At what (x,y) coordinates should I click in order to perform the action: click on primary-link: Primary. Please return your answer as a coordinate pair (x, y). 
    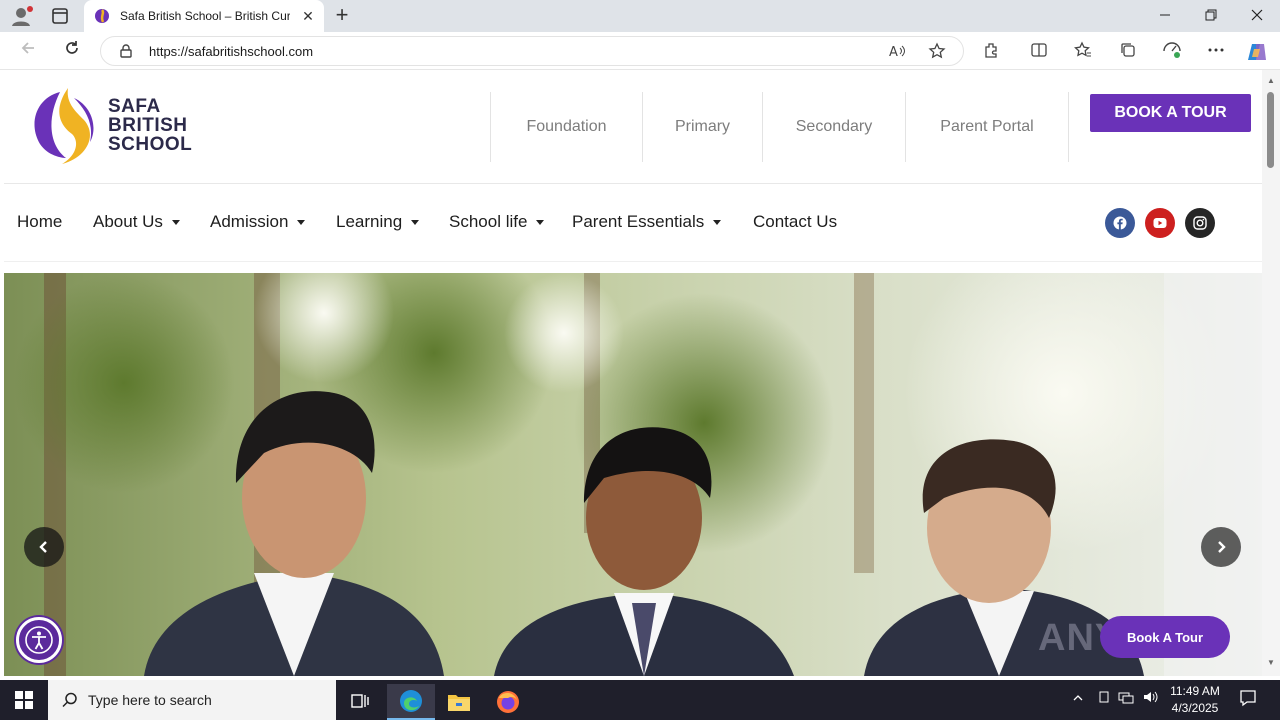
    Looking at the image, I should click on (702, 127).